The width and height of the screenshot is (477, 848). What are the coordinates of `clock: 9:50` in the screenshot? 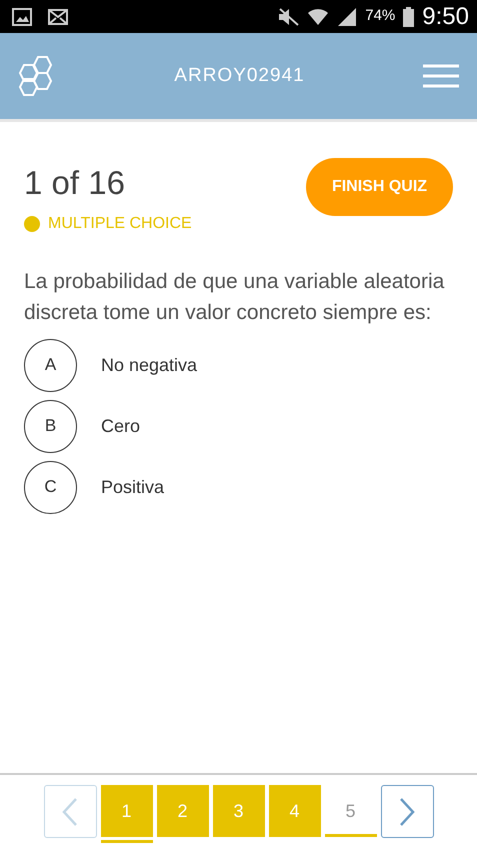 It's located at (445, 17).